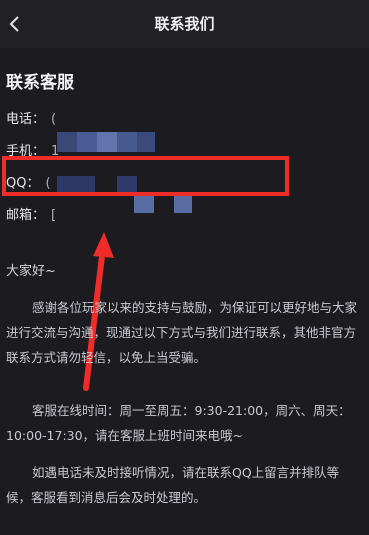 The height and width of the screenshot is (535, 369). I want to click on greeting-text: 大家好~, so click(31, 271).